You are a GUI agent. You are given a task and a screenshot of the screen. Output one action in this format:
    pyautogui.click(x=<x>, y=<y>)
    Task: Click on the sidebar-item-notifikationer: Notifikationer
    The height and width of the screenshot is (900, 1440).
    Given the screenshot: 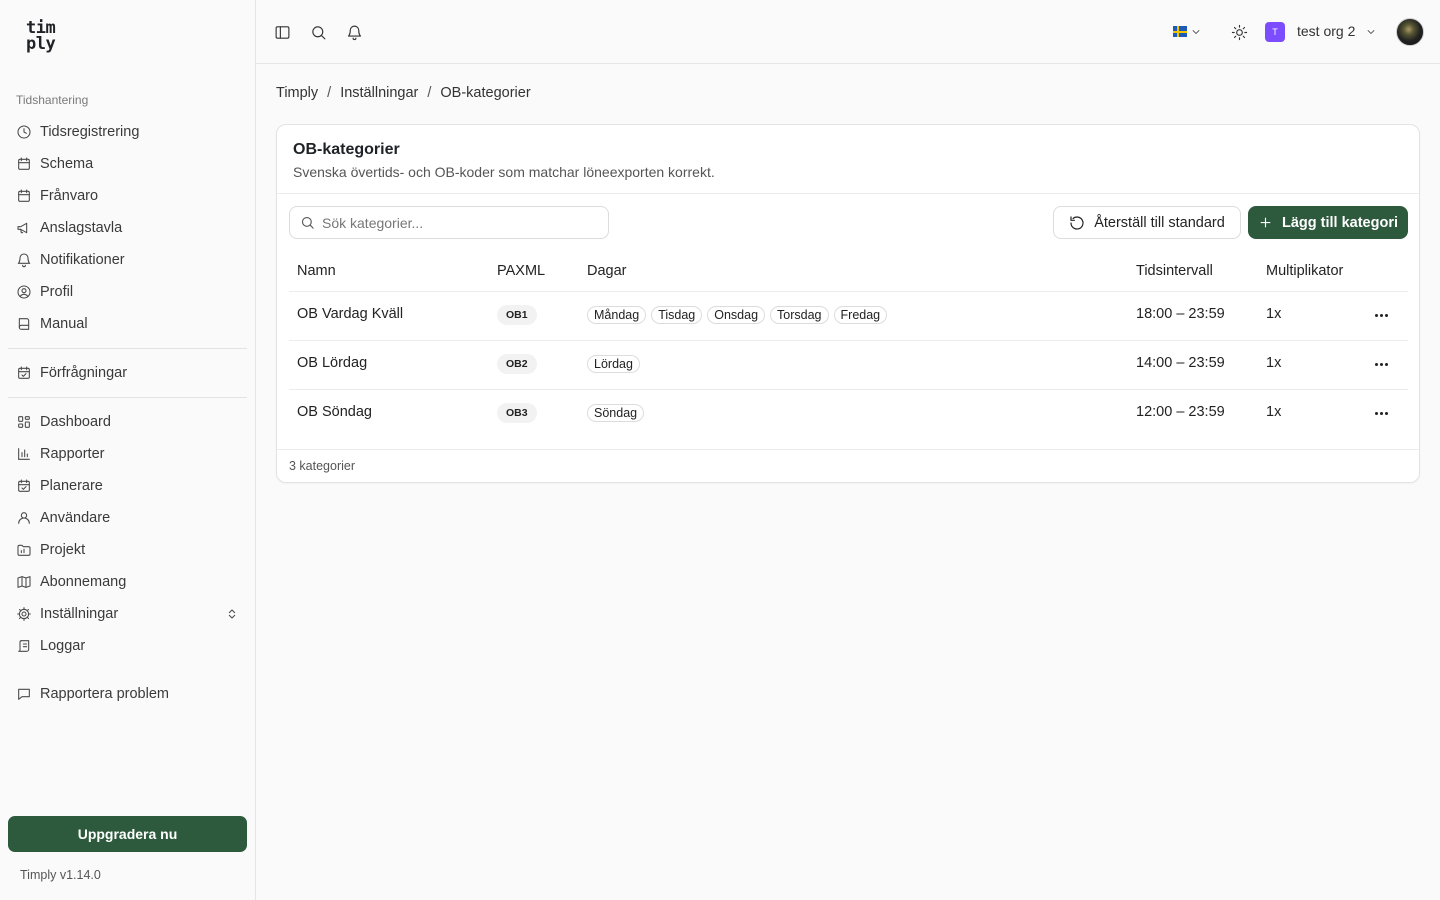 What is the action you would take?
    pyautogui.click(x=128, y=260)
    